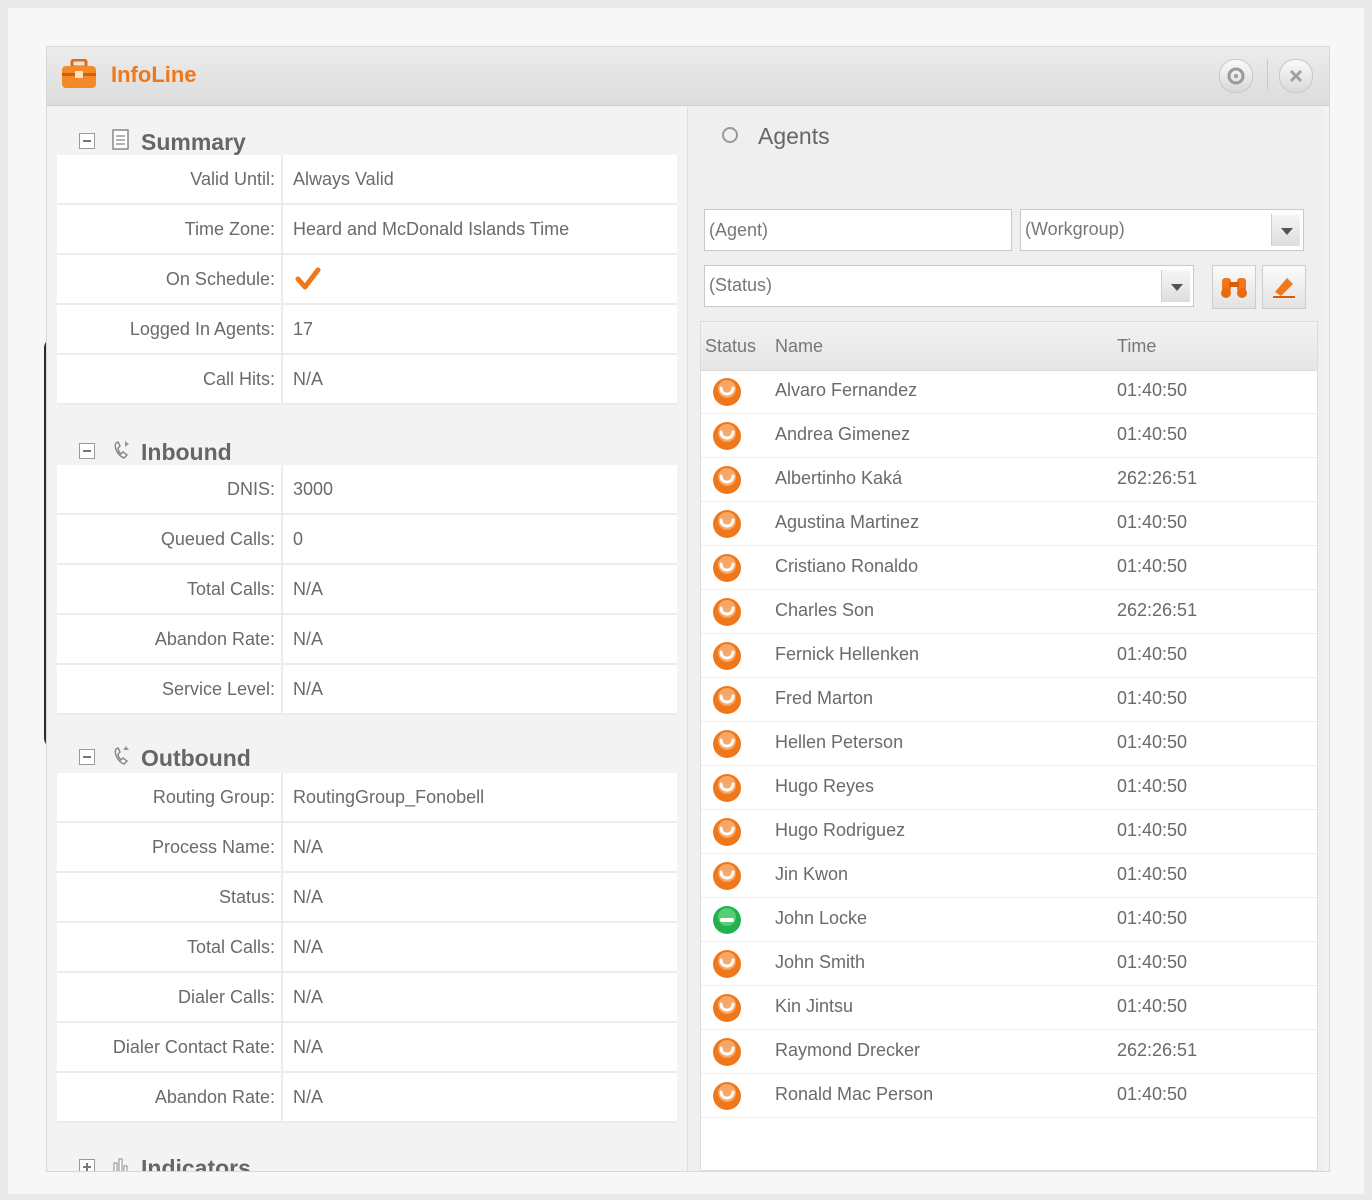 The image size is (1372, 1200). Describe the element at coordinates (1075, 229) in the screenshot. I see `workgroup-select-value: (Workgroup)` at that location.